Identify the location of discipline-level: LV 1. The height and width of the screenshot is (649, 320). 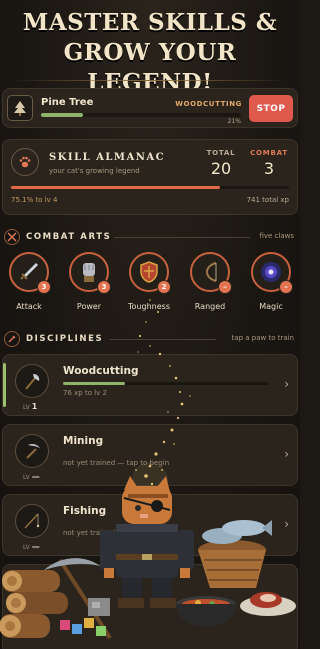
(30, 406).